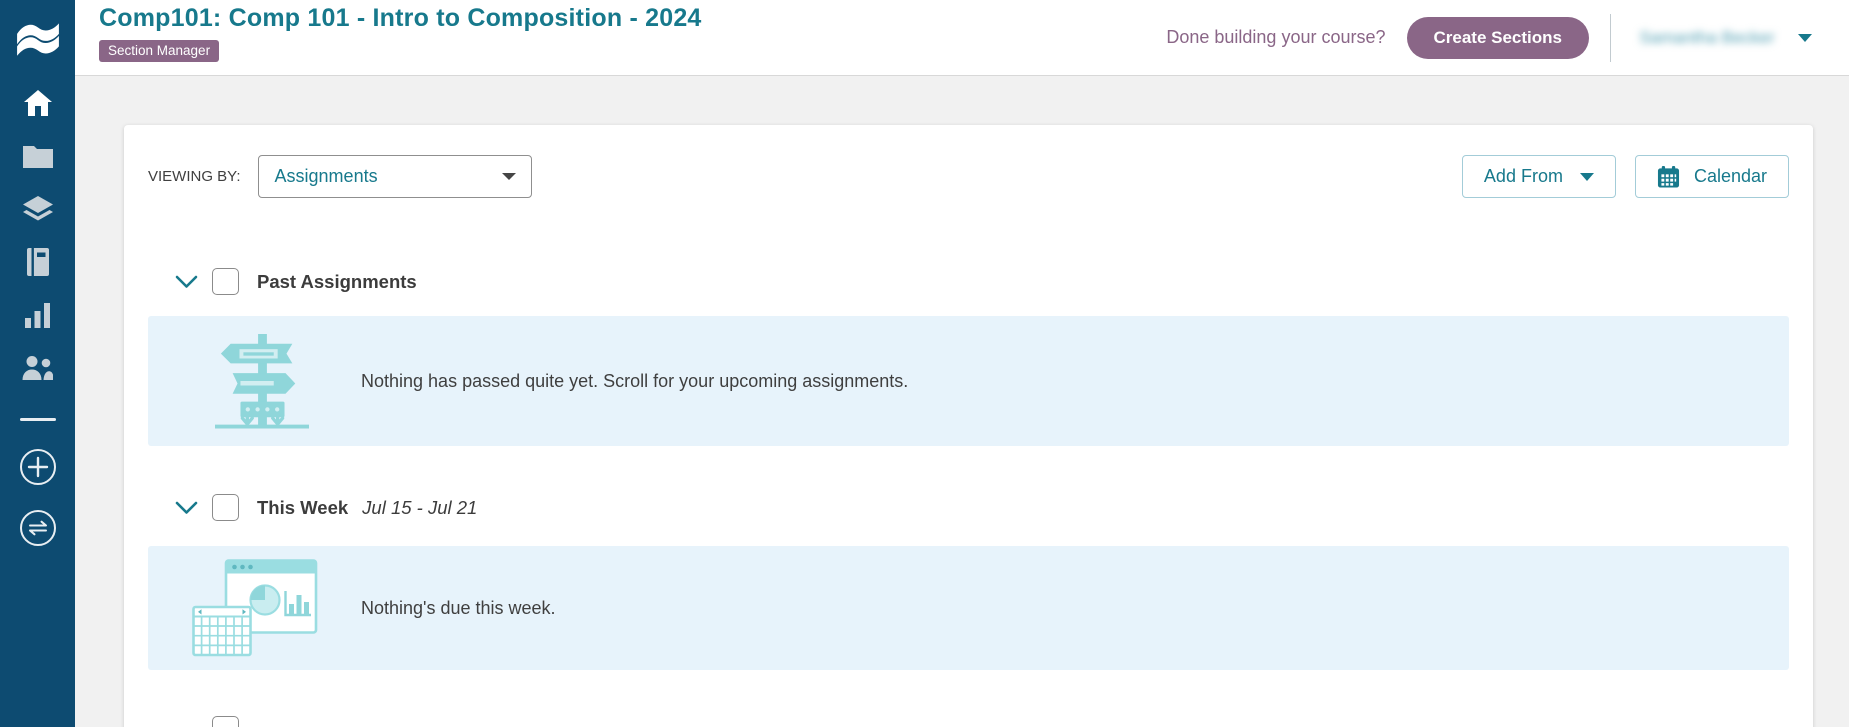  I want to click on sidebar-nav, so click(38, 317).